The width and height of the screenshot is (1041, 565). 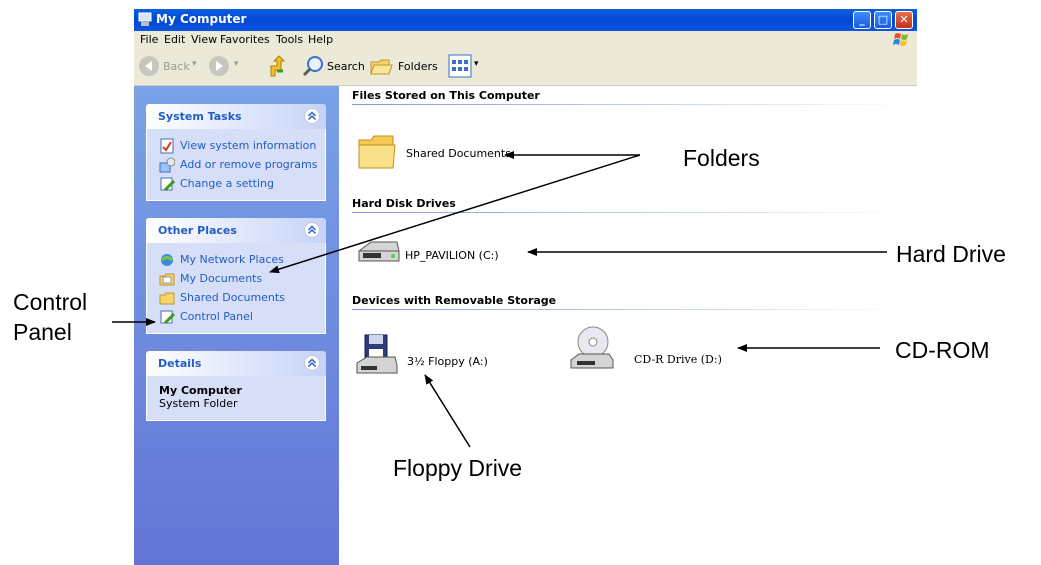 What do you see at coordinates (42, 332) in the screenshot?
I see `annotation-control-line2: Panel` at bounding box center [42, 332].